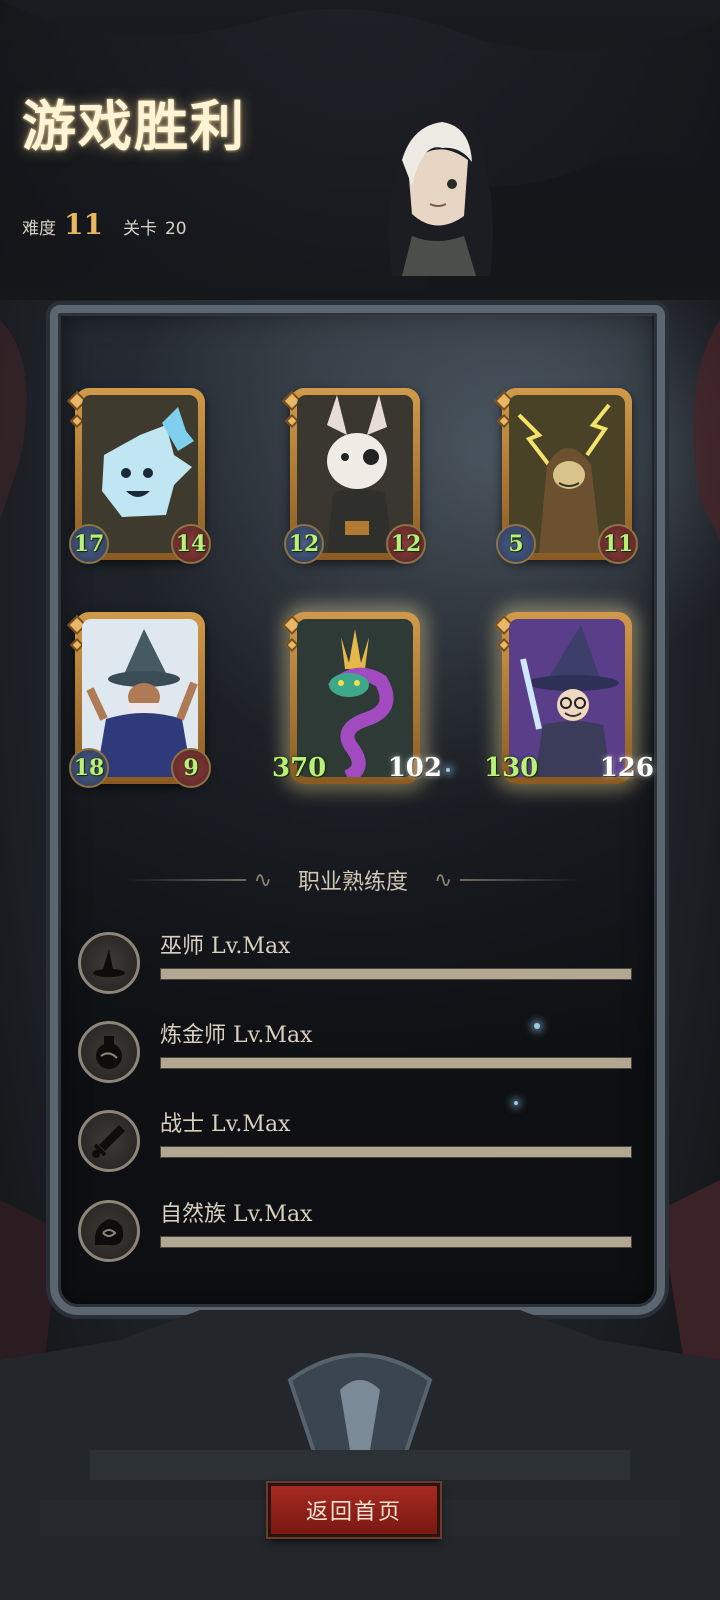 The width and height of the screenshot is (720, 1600). I want to click on mastery-row-nature: 自然族 Lv.Max, so click(358, 1231).